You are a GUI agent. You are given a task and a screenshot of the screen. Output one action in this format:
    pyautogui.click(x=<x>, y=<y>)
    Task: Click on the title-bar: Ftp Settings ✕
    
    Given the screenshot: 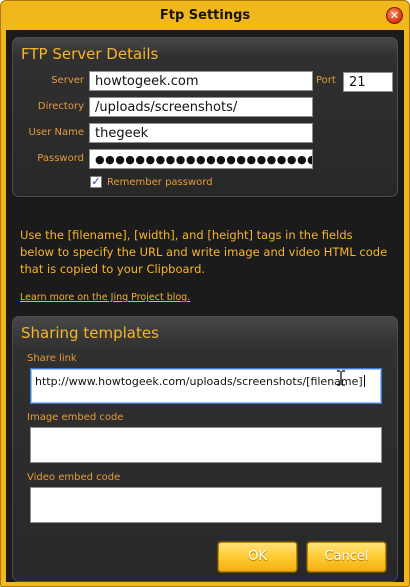 What is the action you would take?
    pyautogui.click(x=205, y=16)
    